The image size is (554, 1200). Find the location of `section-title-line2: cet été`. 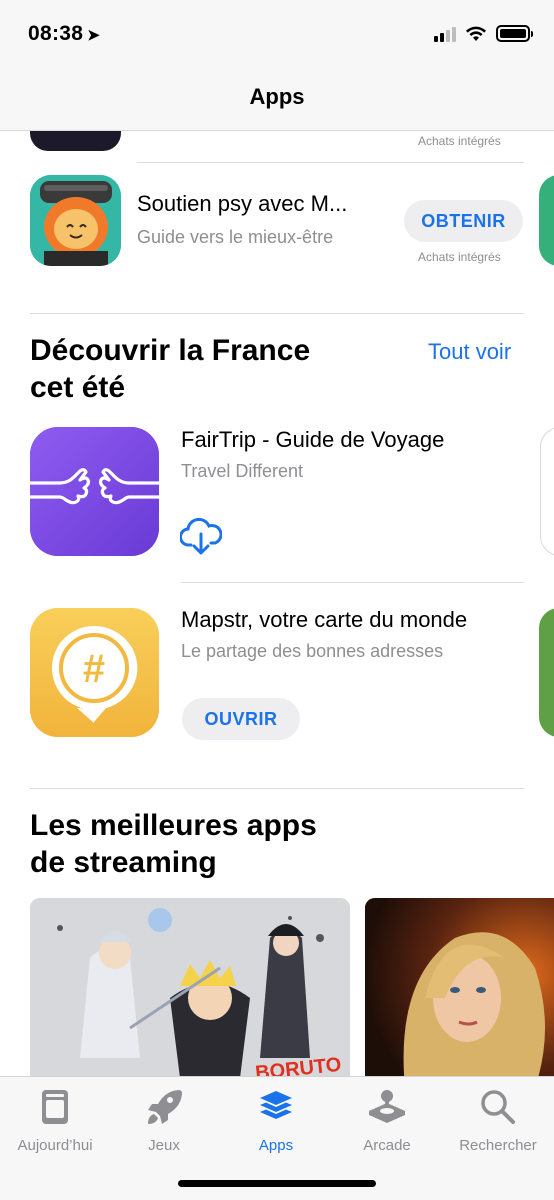

section-title-line2: cet été is located at coordinates (78, 387).